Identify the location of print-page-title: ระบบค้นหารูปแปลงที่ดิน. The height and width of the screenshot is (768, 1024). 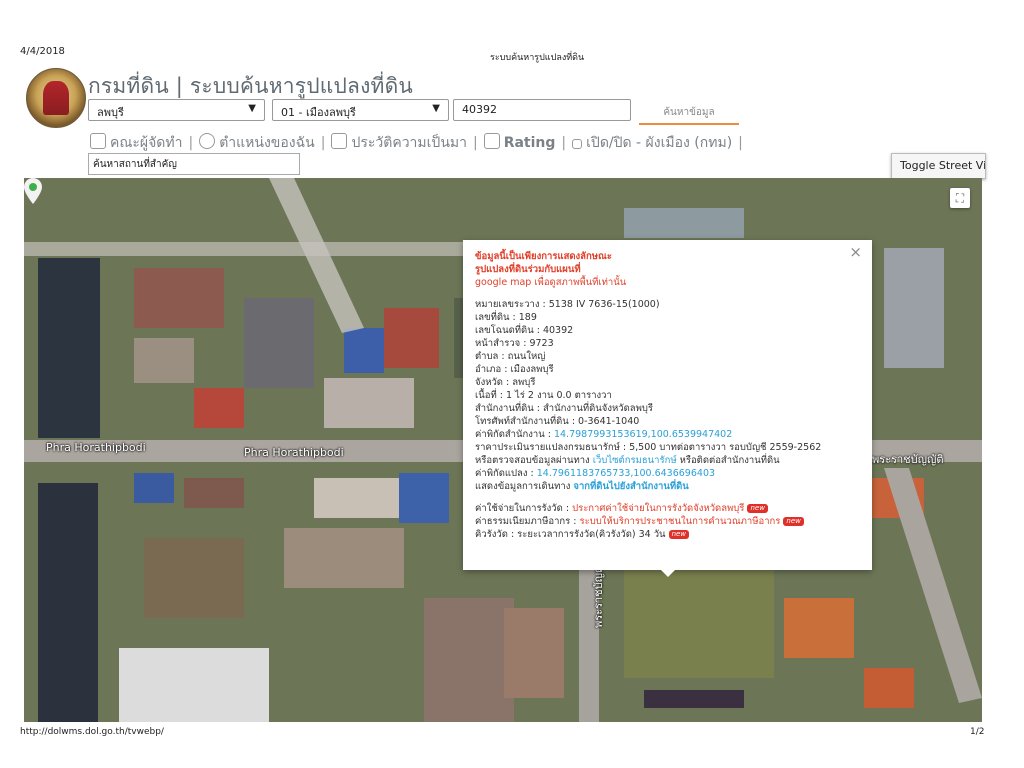
(537, 58).